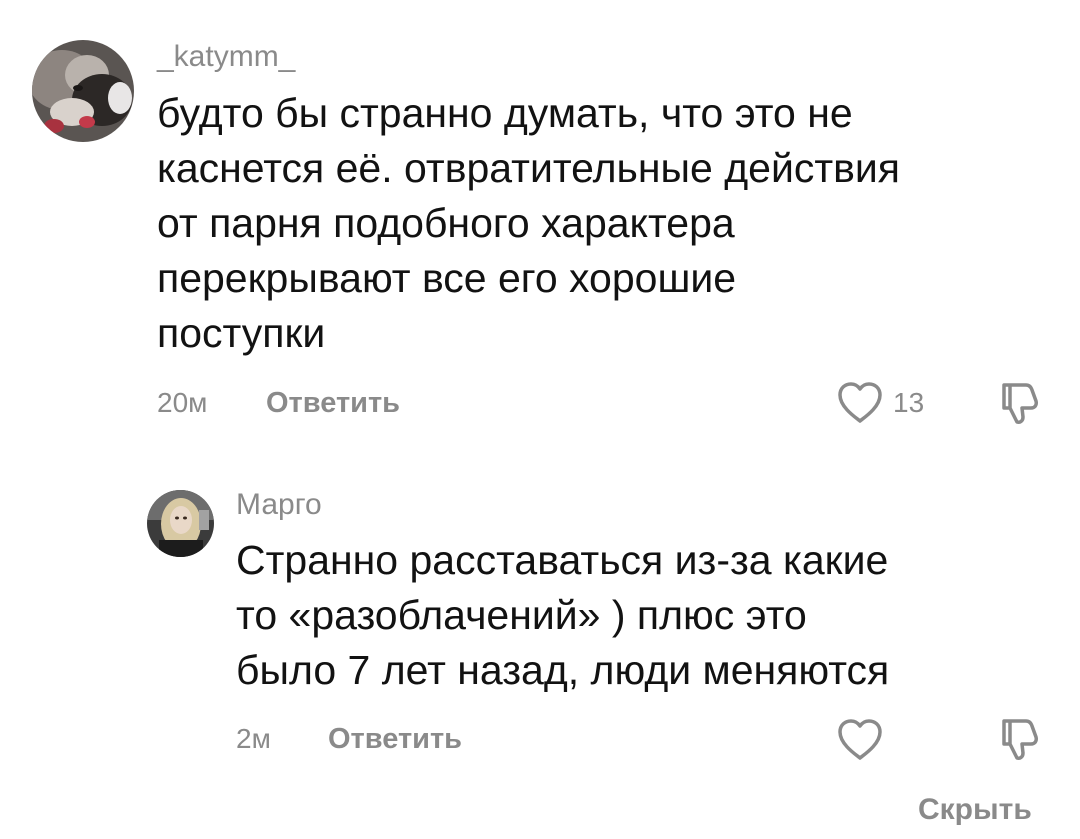 This screenshot has height=839, width=1080. I want to click on comment-line: от парня подобного характера, so click(446, 223).